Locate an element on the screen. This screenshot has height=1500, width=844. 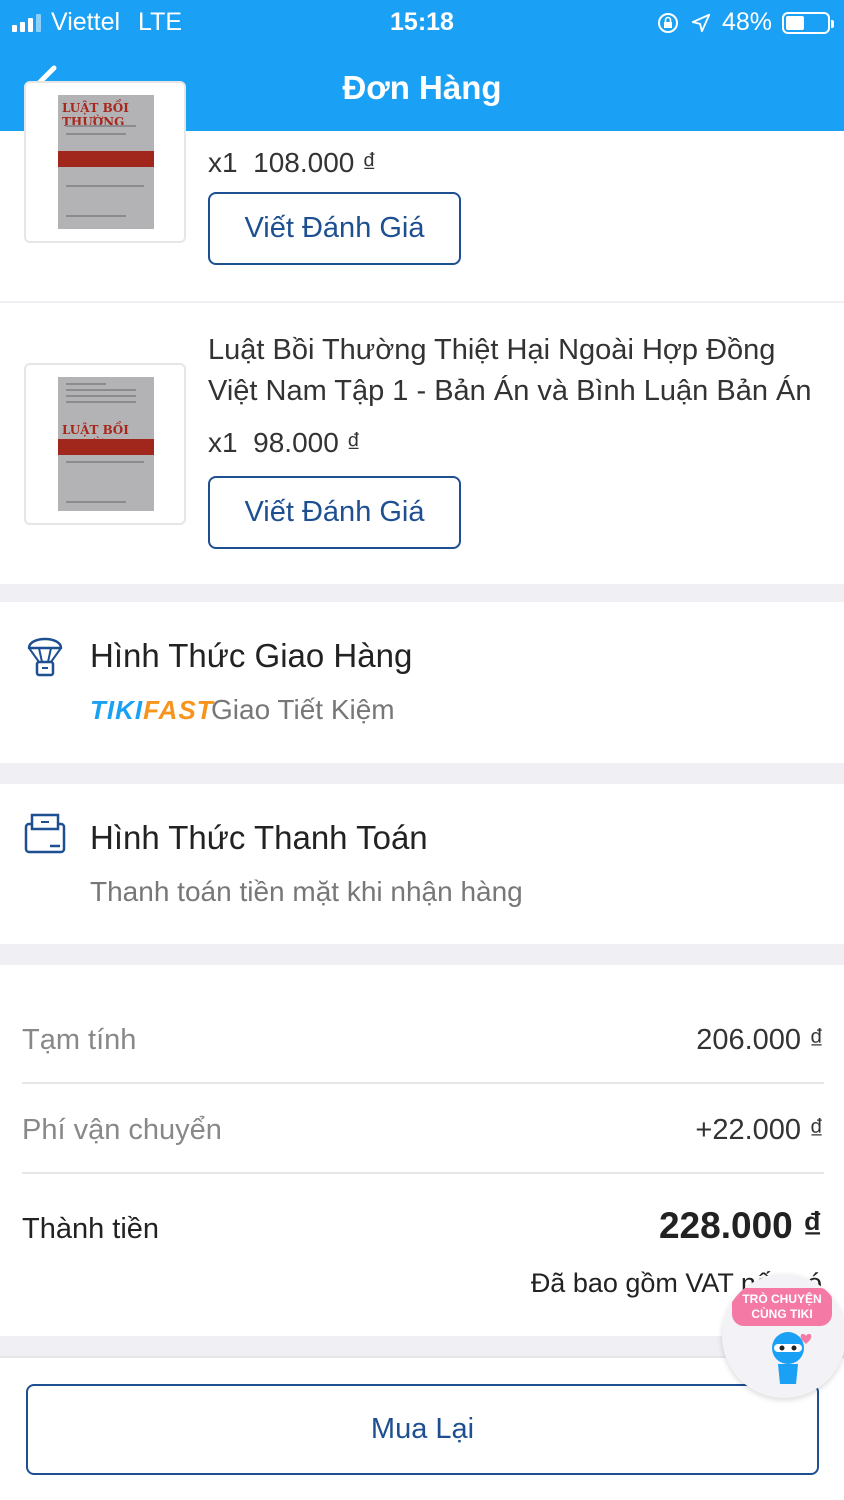
subtotal-label: Tạm tính is located at coordinates (79, 1040).